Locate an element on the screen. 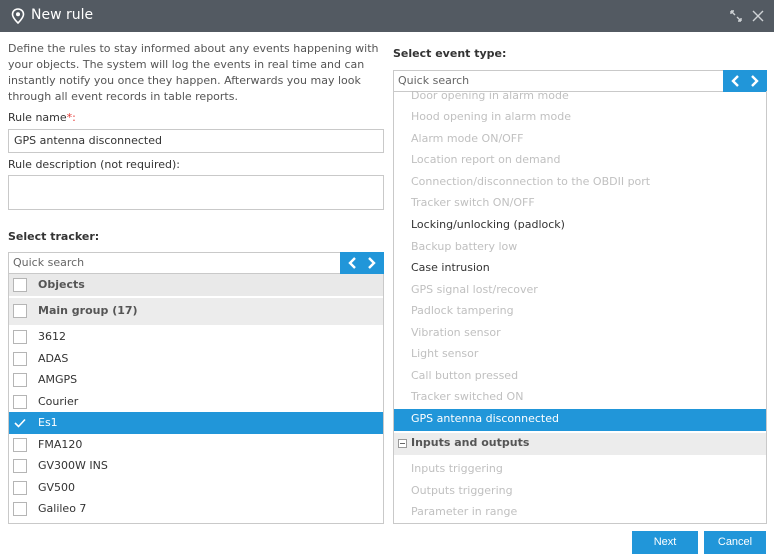  objects-header-row: Objects is located at coordinates (196, 285).